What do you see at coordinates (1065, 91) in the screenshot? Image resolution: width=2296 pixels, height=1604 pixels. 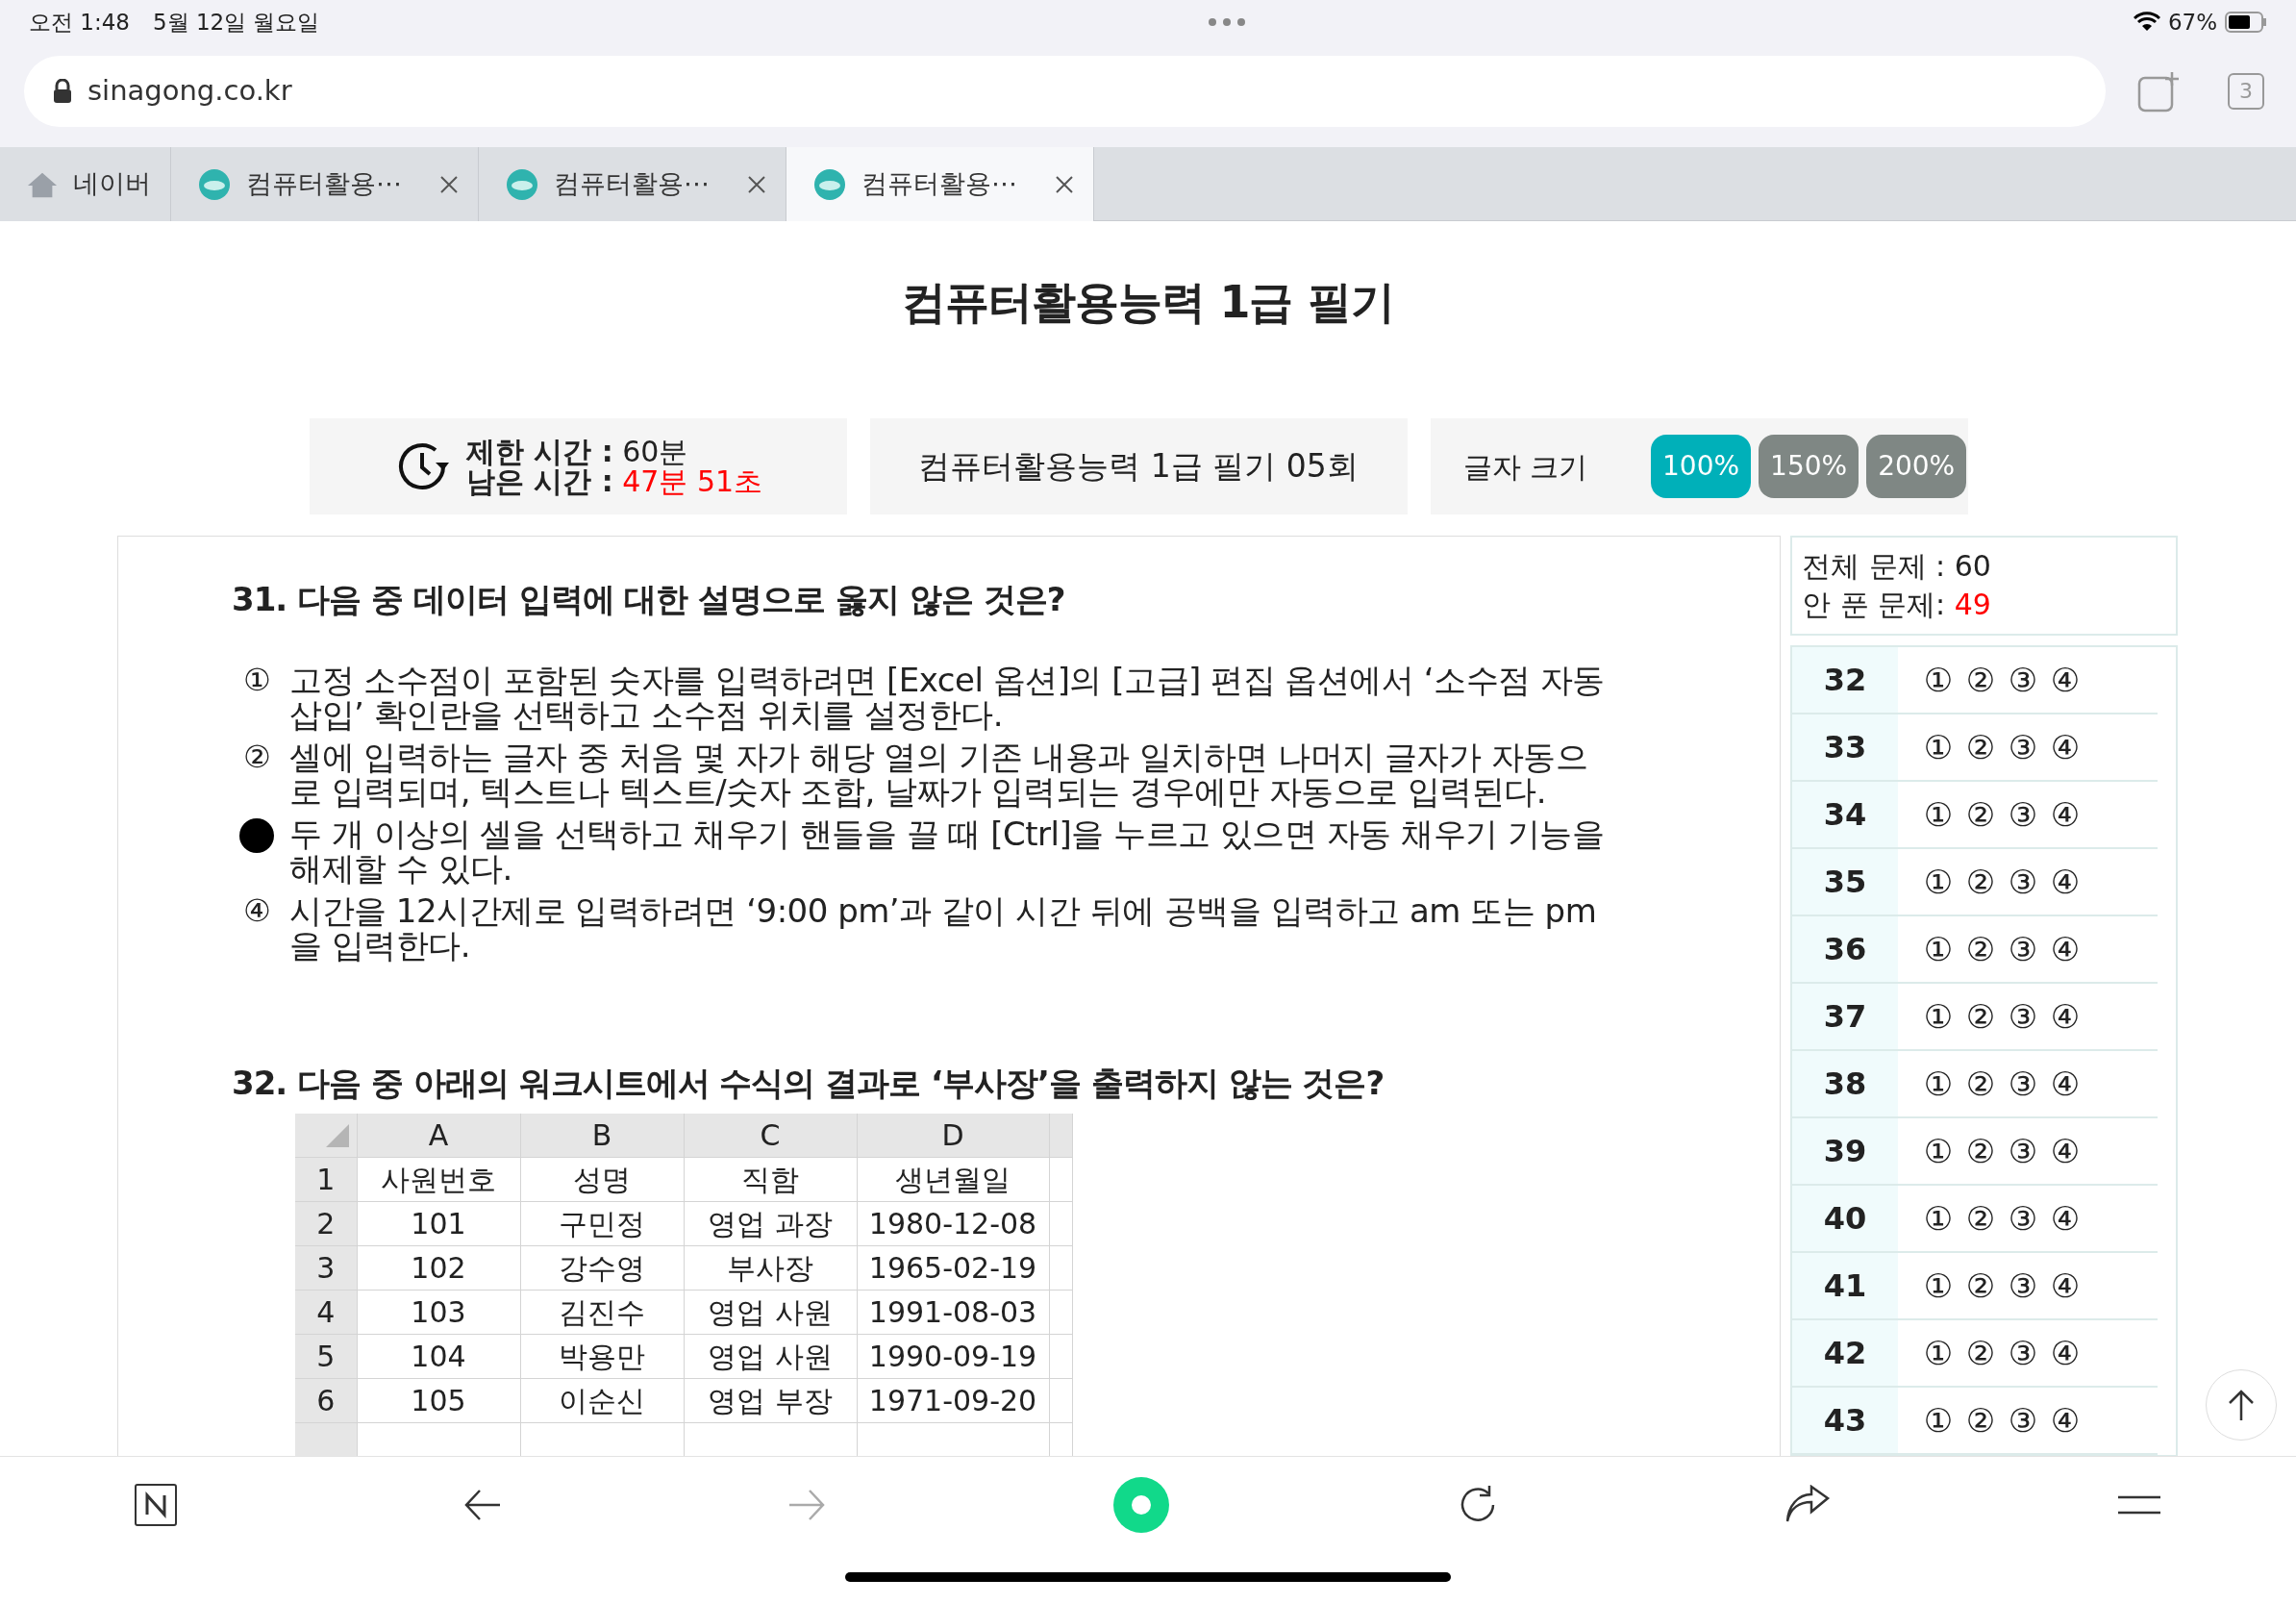 I see `address-field: sinagong.co.kr` at bounding box center [1065, 91].